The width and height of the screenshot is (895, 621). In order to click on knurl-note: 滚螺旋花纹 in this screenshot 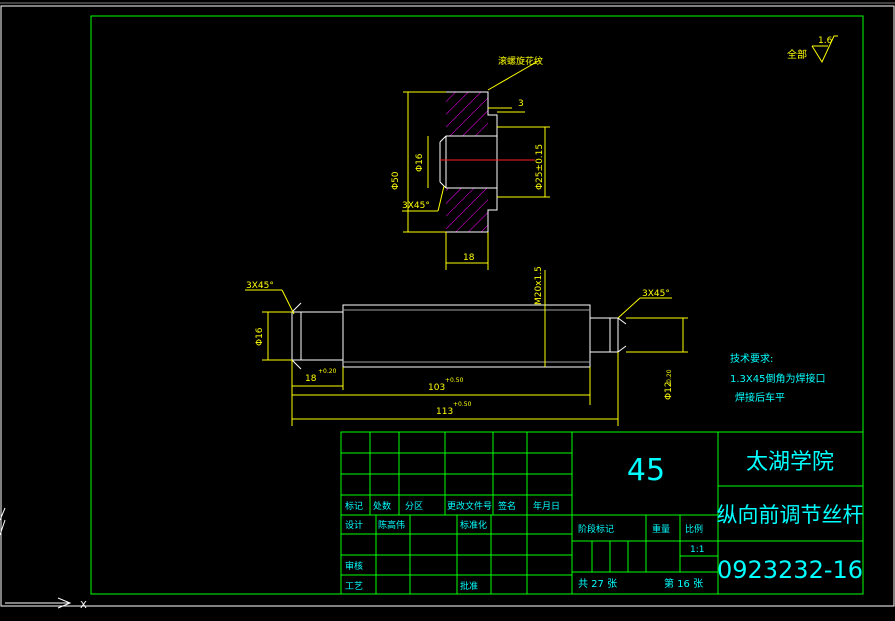, I will do `click(520, 61)`.